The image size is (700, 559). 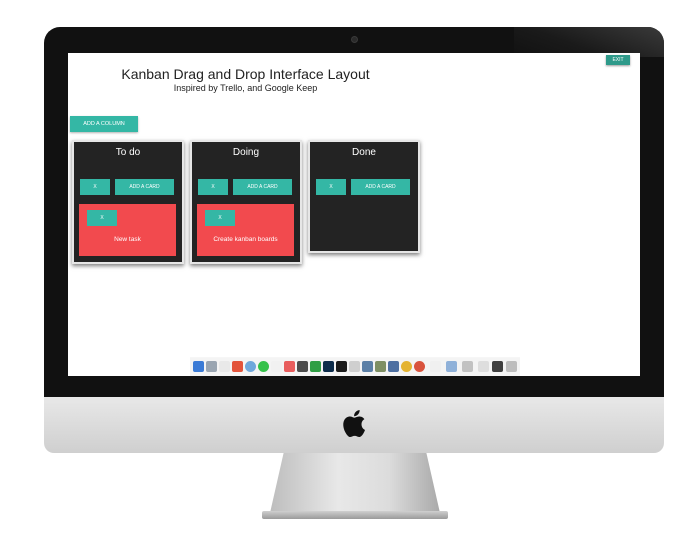 I want to click on trash-icon, so click(x=511, y=366).